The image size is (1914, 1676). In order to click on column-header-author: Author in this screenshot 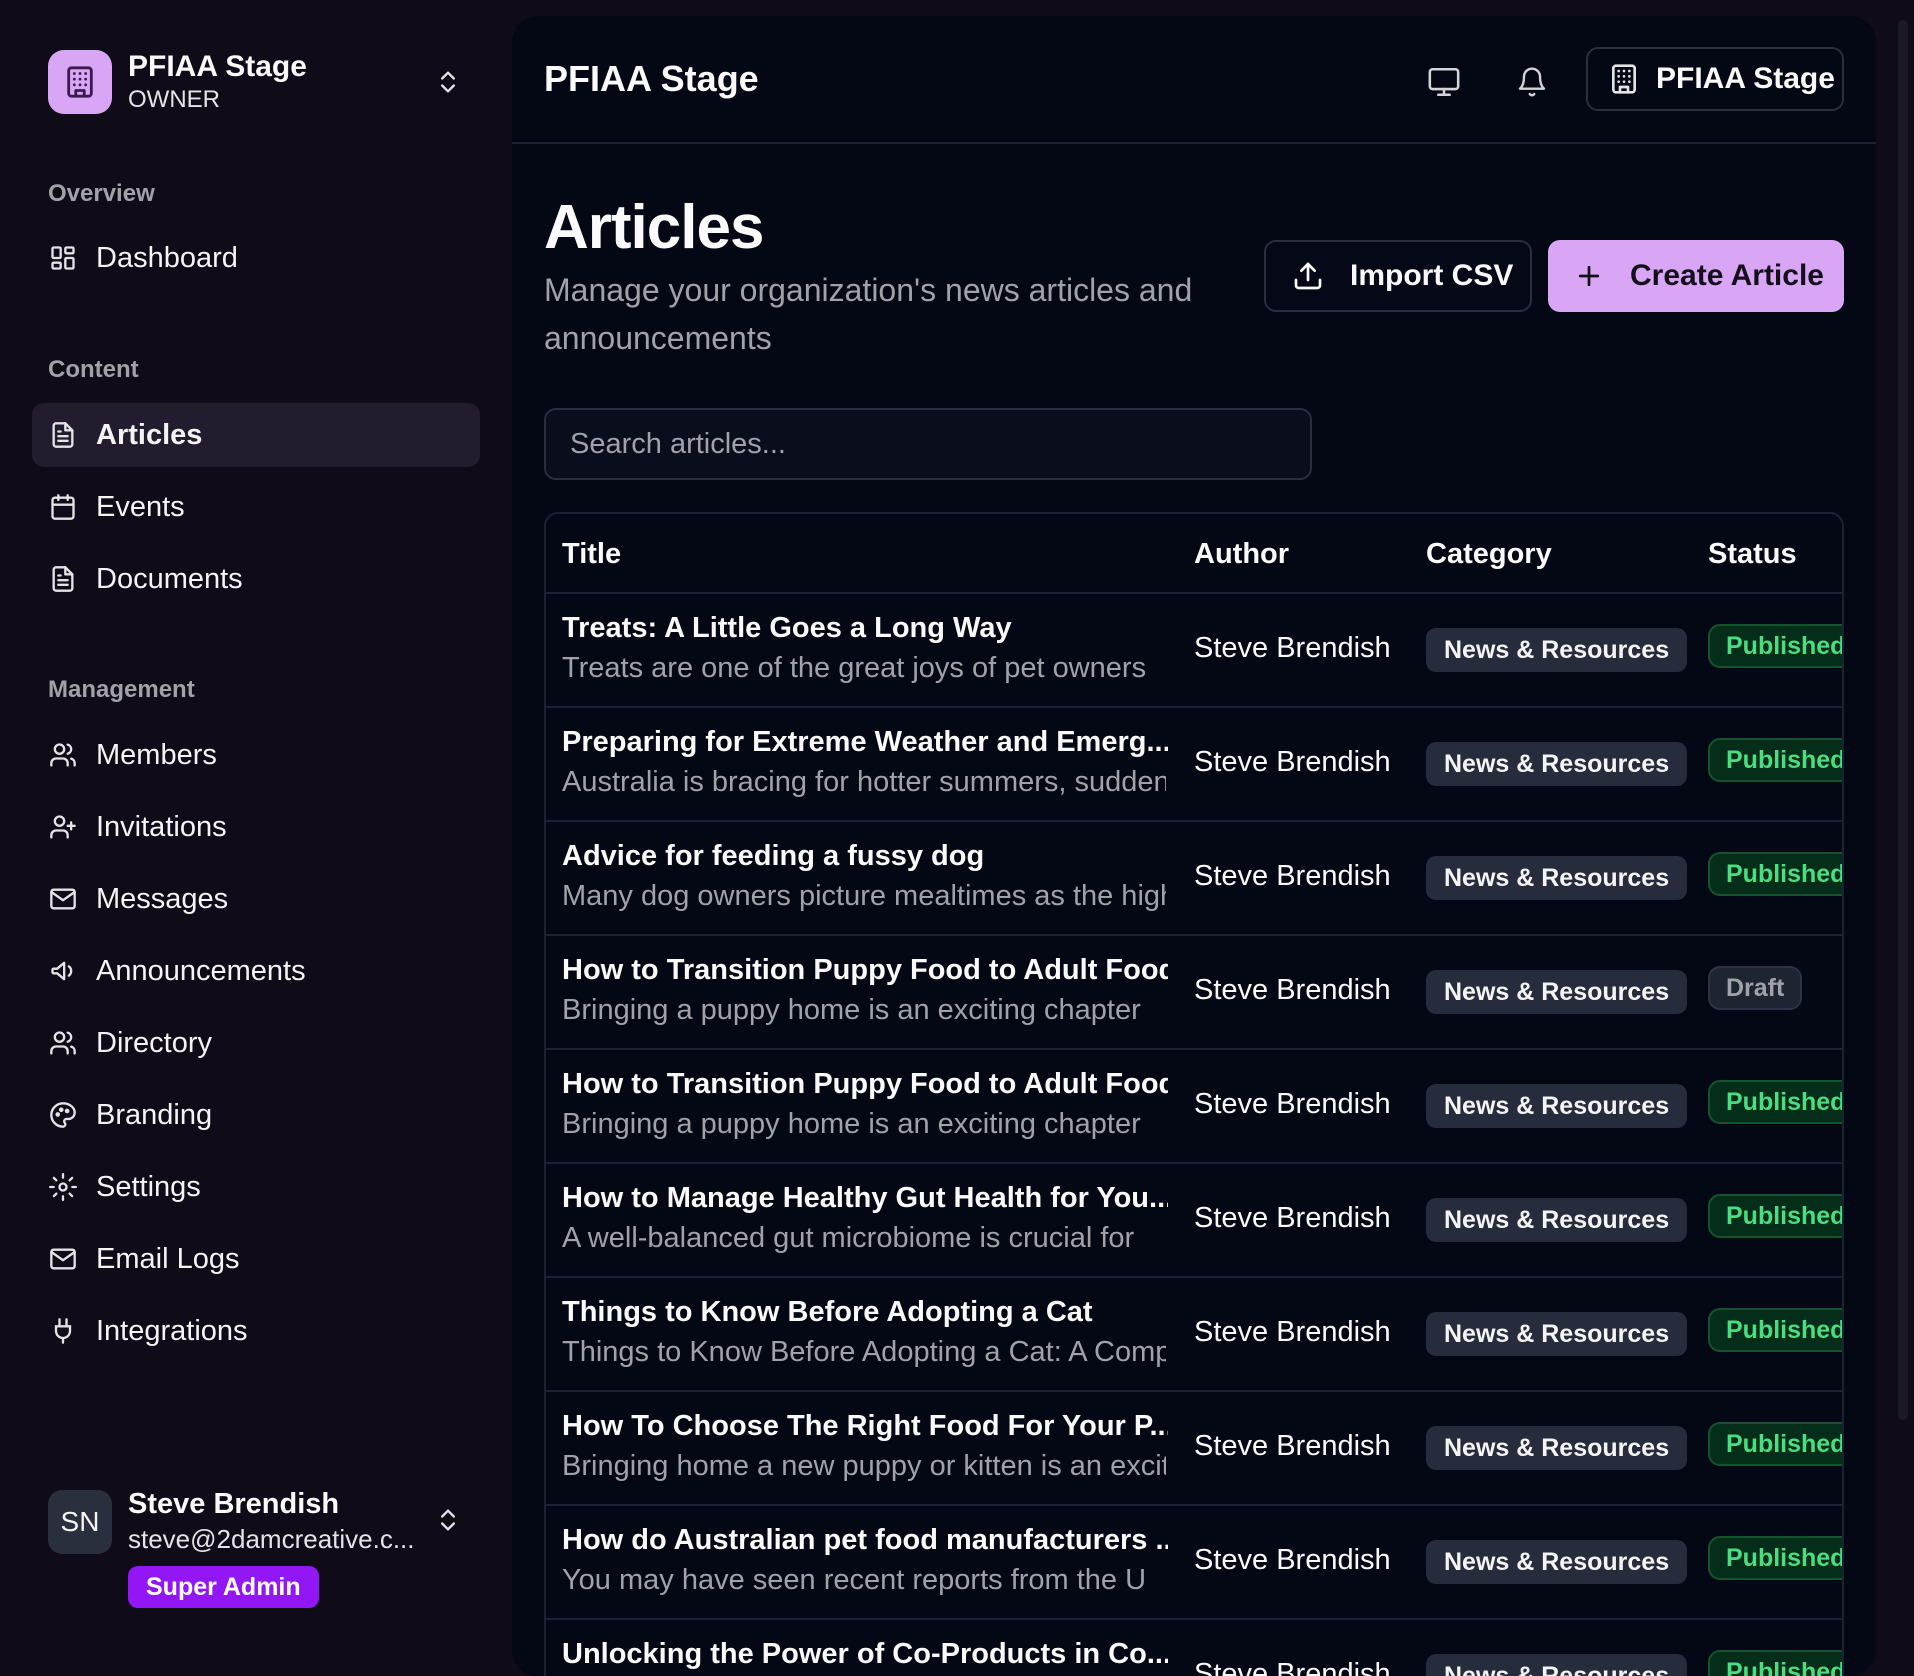, I will do `click(1241, 554)`.